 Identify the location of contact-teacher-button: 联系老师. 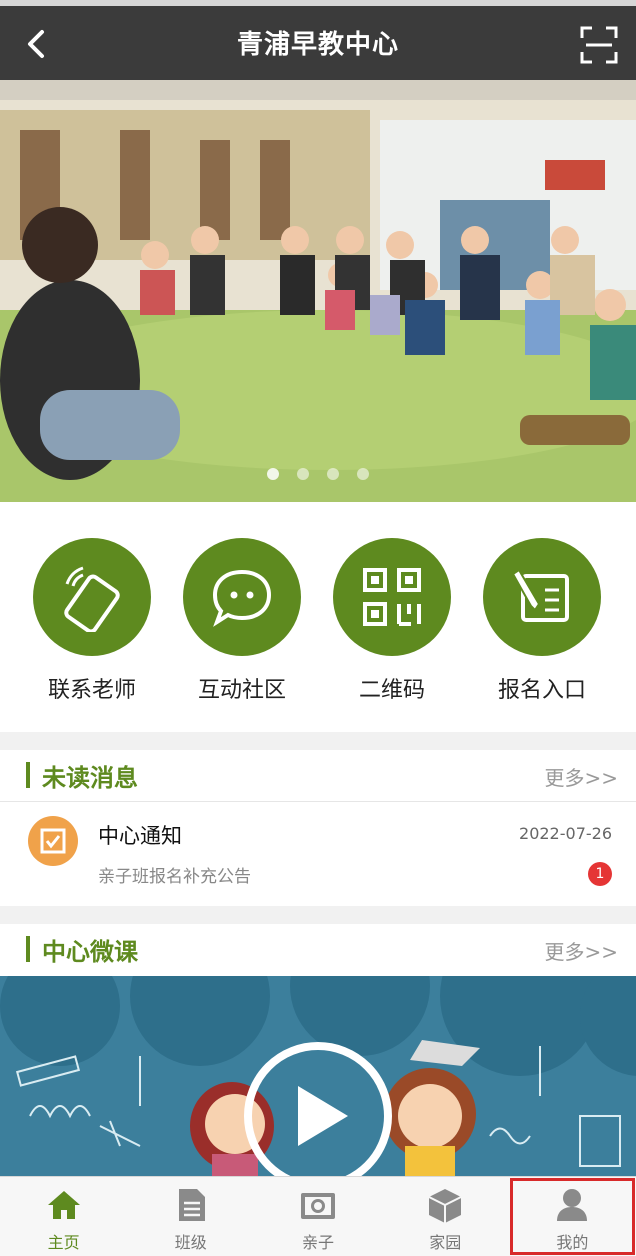
(92, 621).